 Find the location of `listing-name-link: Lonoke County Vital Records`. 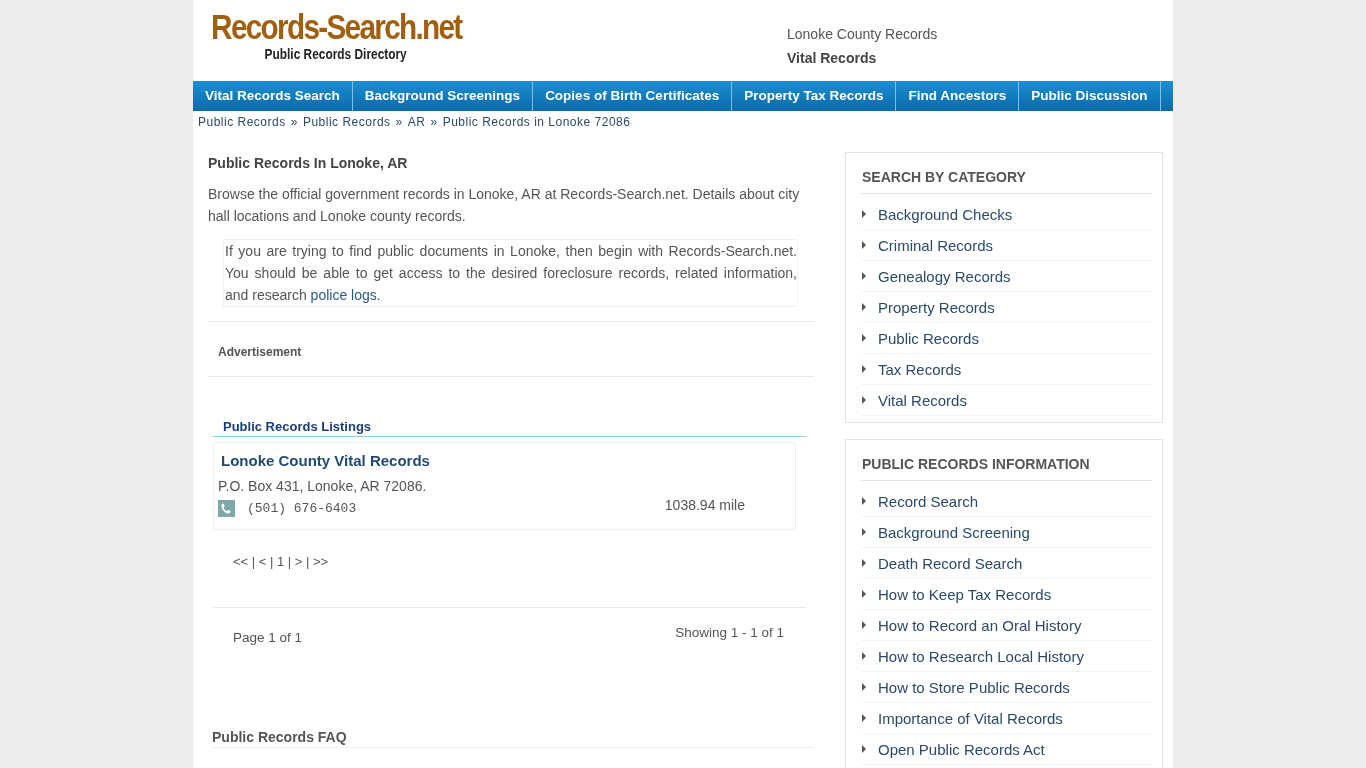

listing-name-link: Lonoke County Vital Records is located at coordinates (325, 460).